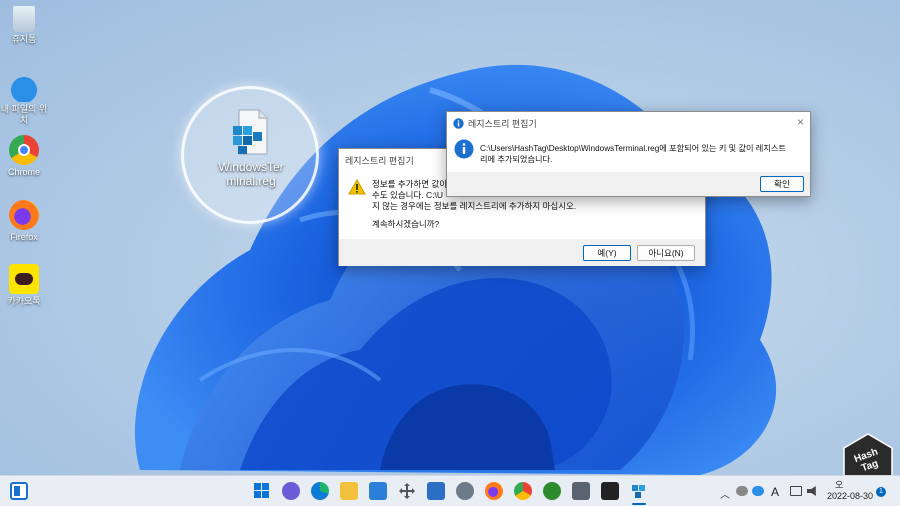 This screenshot has height=506, width=900. What do you see at coordinates (458, 123) in the screenshot?
I see `info-small-icon` at bounding box center [458, 123].